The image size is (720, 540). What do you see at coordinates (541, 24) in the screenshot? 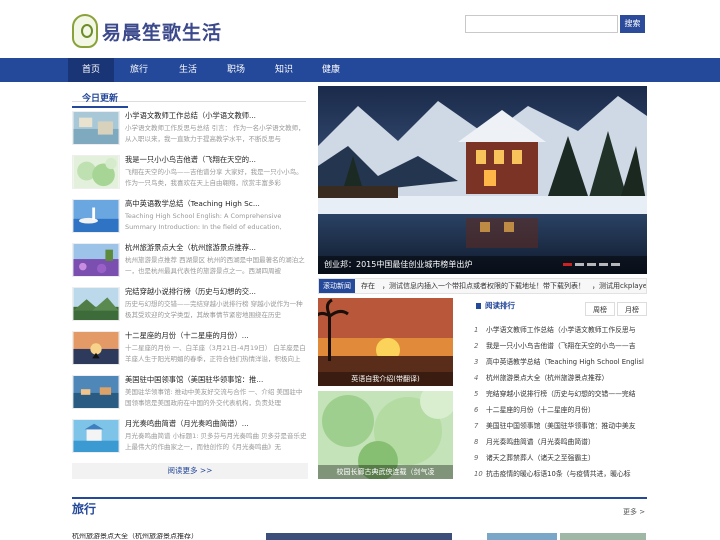
I see `search-input` at bounding box center [541, 24].